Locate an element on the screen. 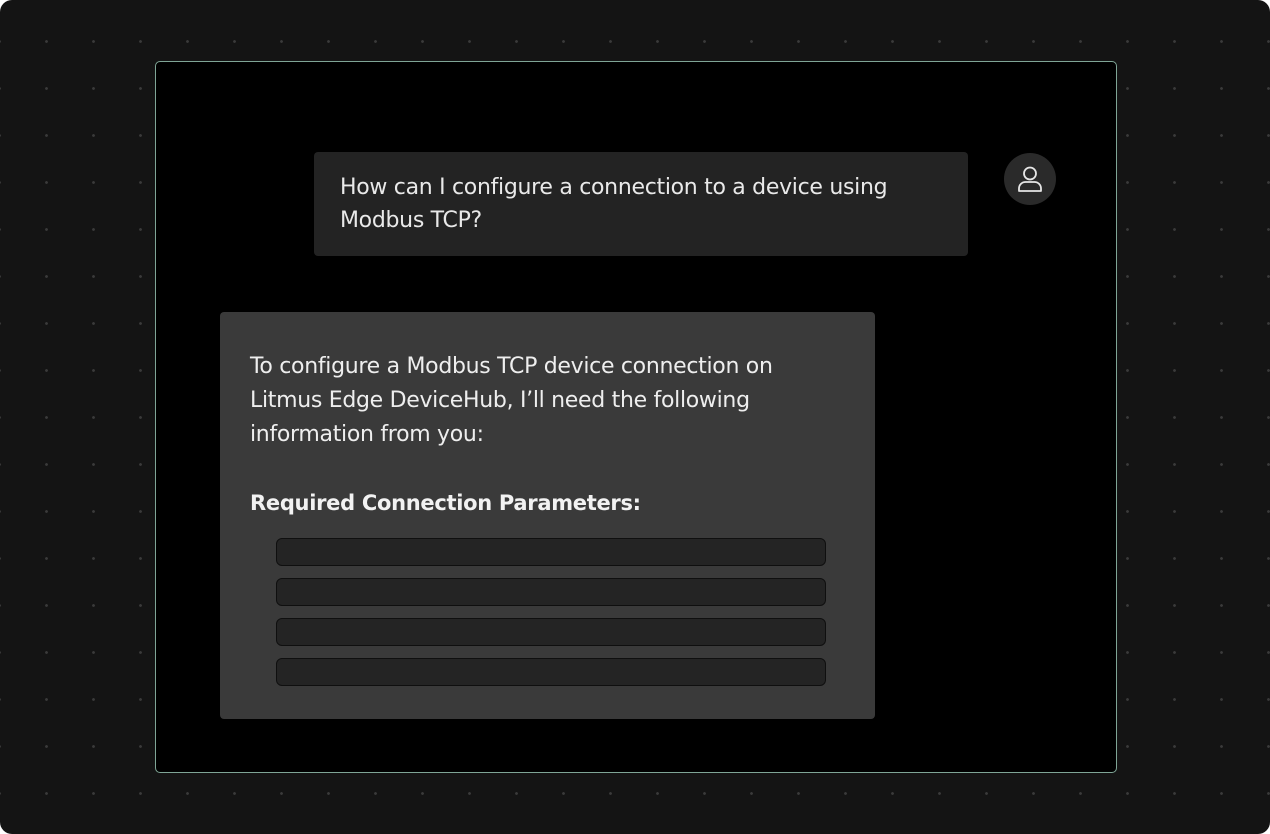  params-heading: Required Connection Parameters: is located at coordinates (445, 503).